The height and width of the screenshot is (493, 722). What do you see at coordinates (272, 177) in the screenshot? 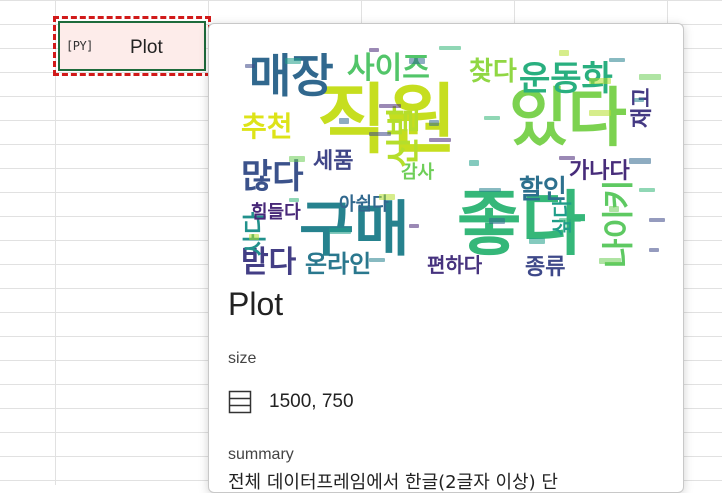
I see `wordcloud-word: 많다` at bounding box center [272, 177].